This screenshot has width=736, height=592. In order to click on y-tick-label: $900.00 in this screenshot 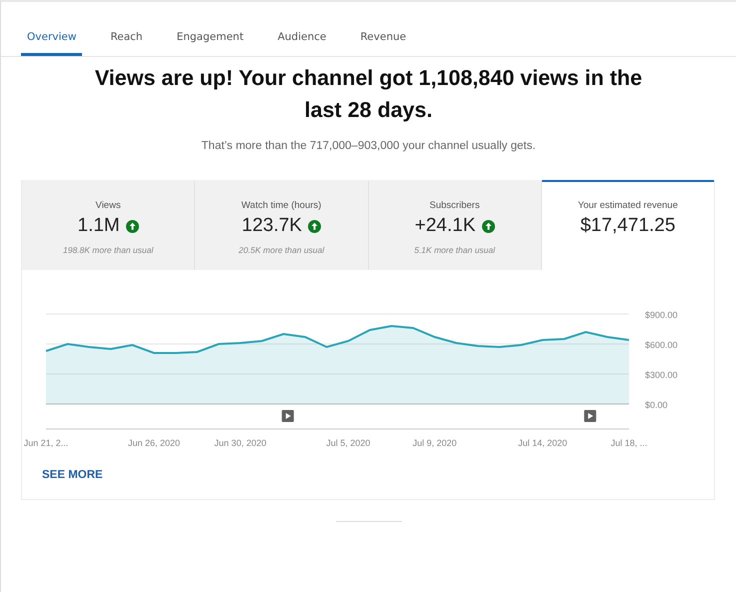, I will do `click(661, 315)`.